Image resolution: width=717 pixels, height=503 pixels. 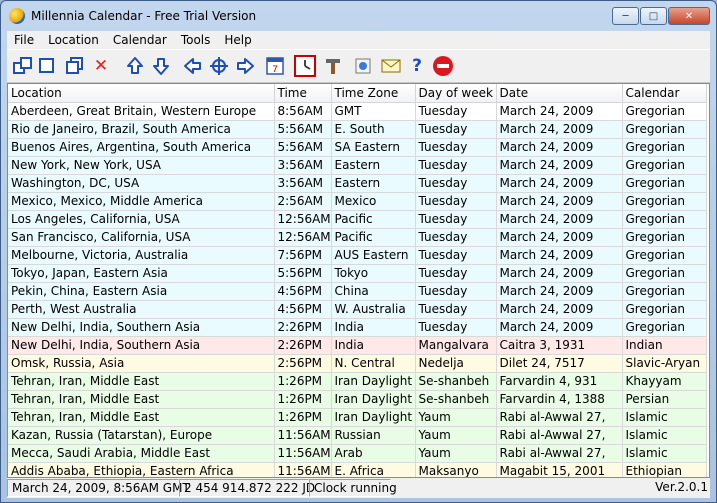 I want to click on column-header-date: Date, so click(x=559, y=93).